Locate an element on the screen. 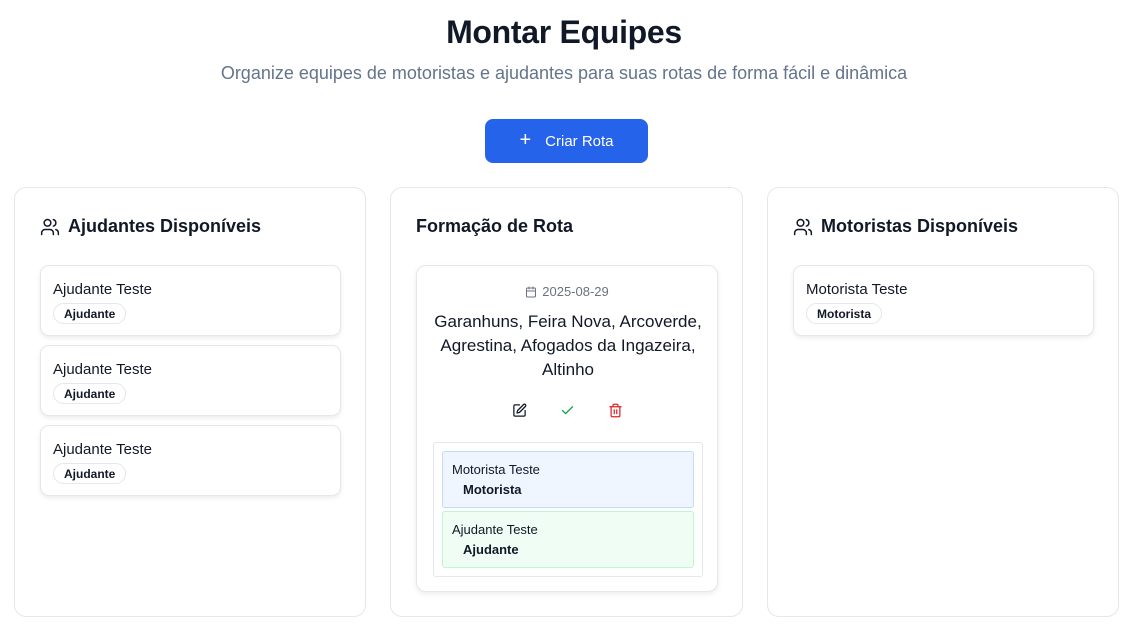  create-route-button: + Criar Rota is located at coordinates (566, 141).